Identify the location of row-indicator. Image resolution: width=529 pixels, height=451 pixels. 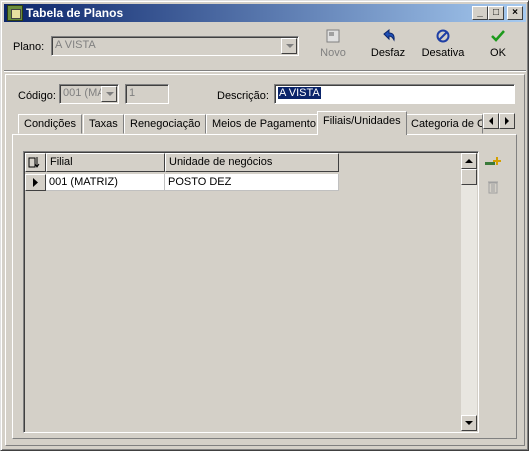
(35, 182).